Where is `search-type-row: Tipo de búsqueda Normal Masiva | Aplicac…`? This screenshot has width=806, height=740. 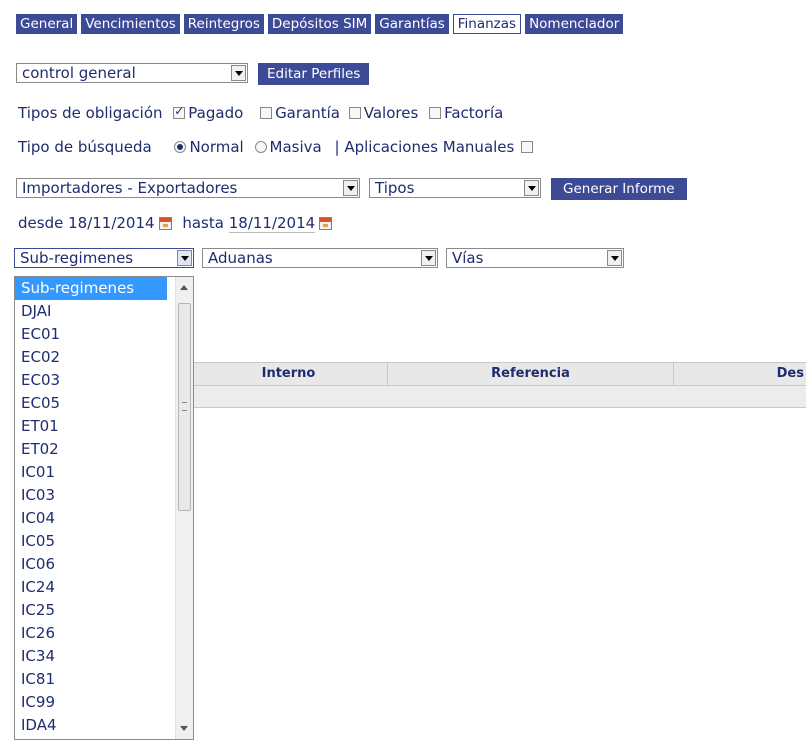
search-type-row: Tipo de búsqueda Normal Masiva | Aplicac… is located at coordinates (277, 147).